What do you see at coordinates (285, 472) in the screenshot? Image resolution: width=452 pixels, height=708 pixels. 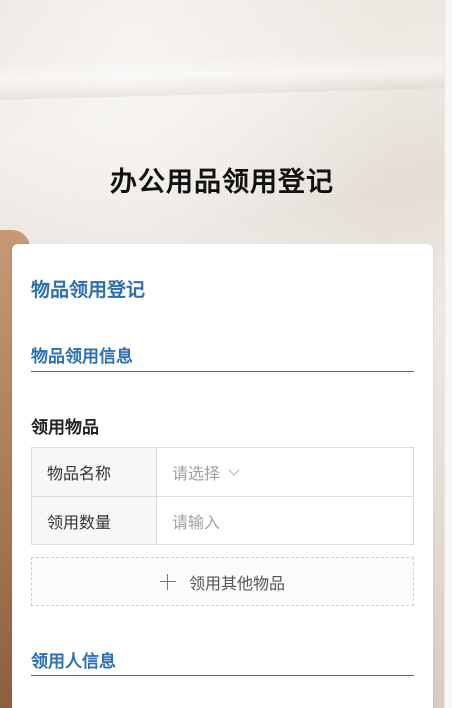 I see `item-name-select: 请选择` at bounding box center [285, 472].